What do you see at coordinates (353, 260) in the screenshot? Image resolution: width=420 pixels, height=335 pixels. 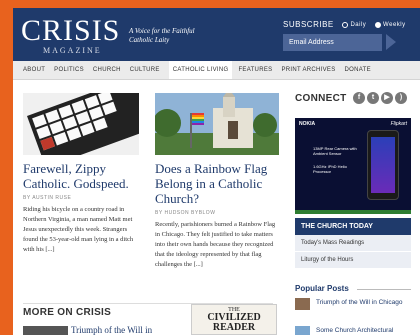 I see `liturgy-hours-link: Liturgy of the Hours` at bounding box center [353, 260].